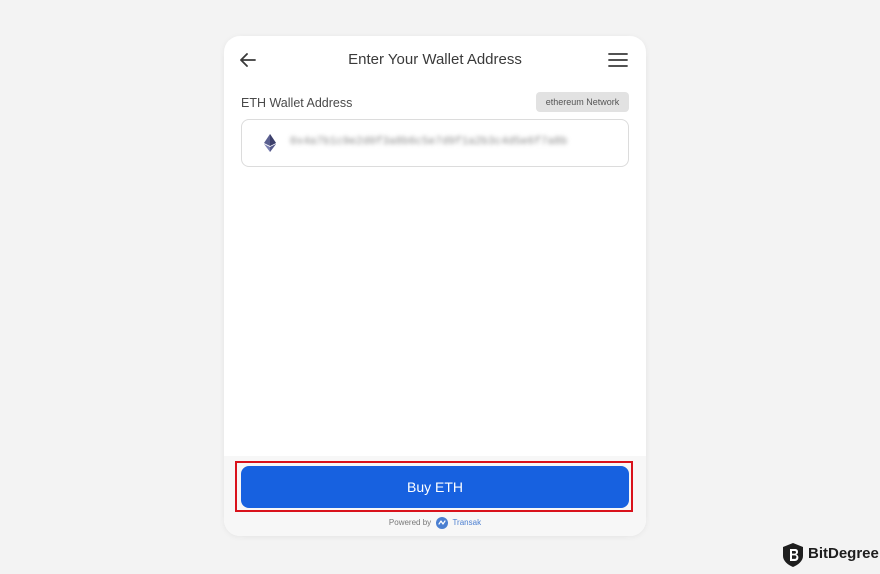 Image resolution: width=880 pixels, height=574 pixels. Describe the element at coordinates (410, 523) in the screenshot. I see `powered-by-text: Powered by` at that location.